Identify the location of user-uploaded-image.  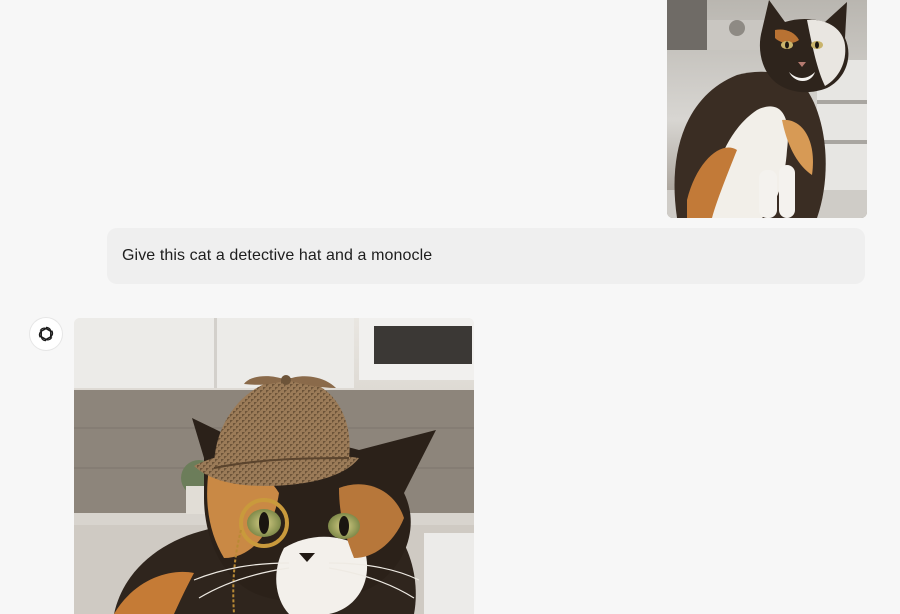
(767, 109).